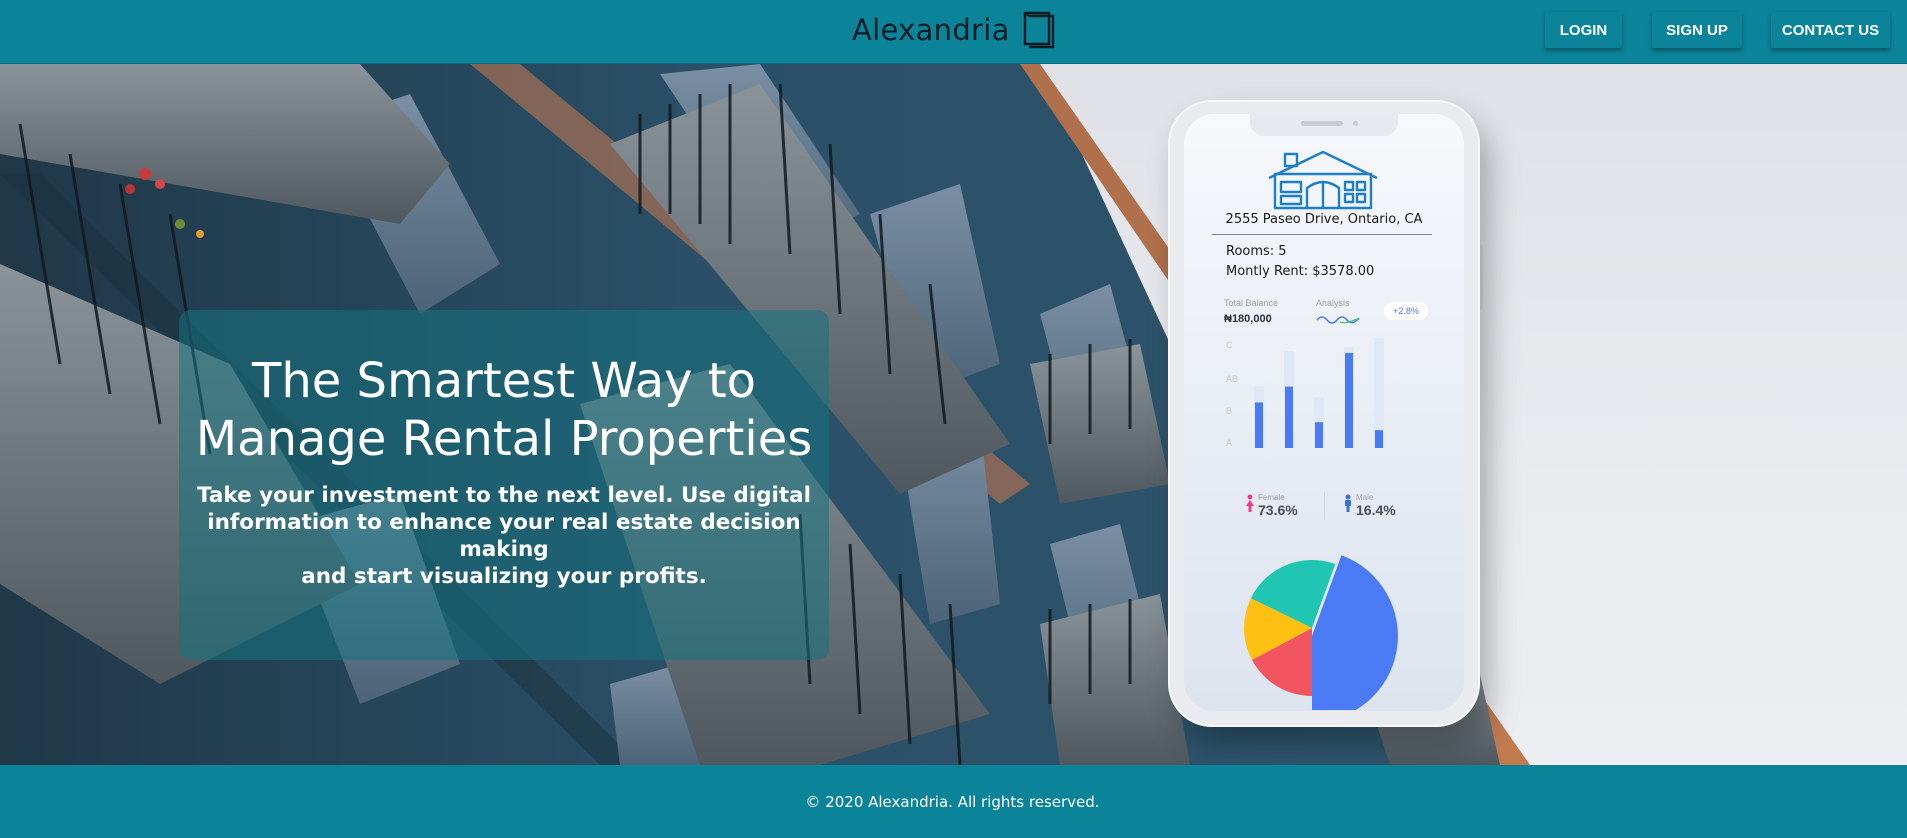  Describe the element at coordinates (1229, 443) in the screenshot. I see `bar-axis-label: A` at that location.